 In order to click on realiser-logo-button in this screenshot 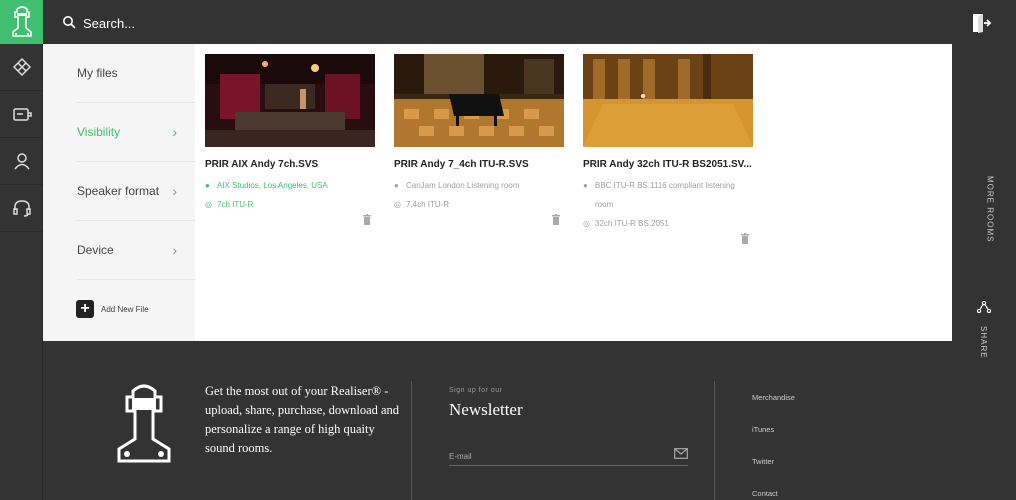, I will do `click(21, 22)`.